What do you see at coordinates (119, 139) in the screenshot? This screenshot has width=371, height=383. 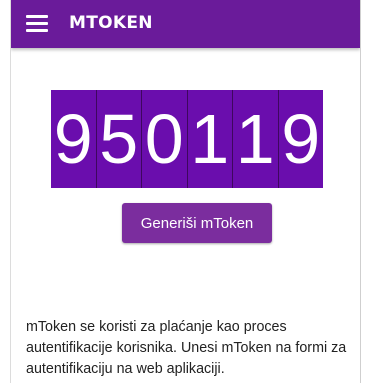 I see `token-digit: 5` at bounding box center [119, 139].